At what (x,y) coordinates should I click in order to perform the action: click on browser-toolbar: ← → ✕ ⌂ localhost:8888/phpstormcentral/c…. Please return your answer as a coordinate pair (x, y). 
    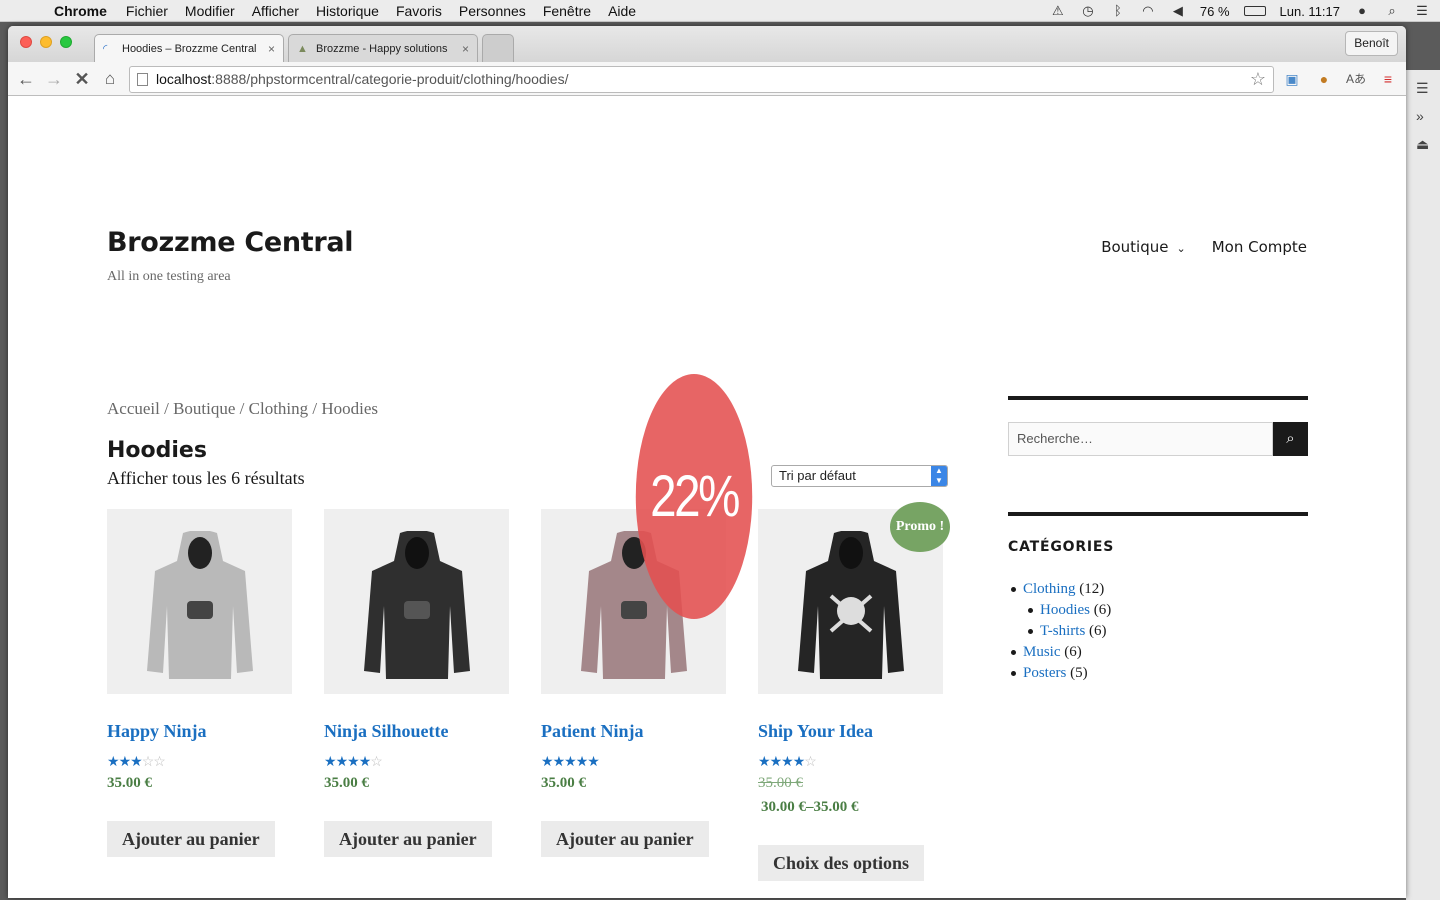
    Looking at the image, I should click on (707, 79).